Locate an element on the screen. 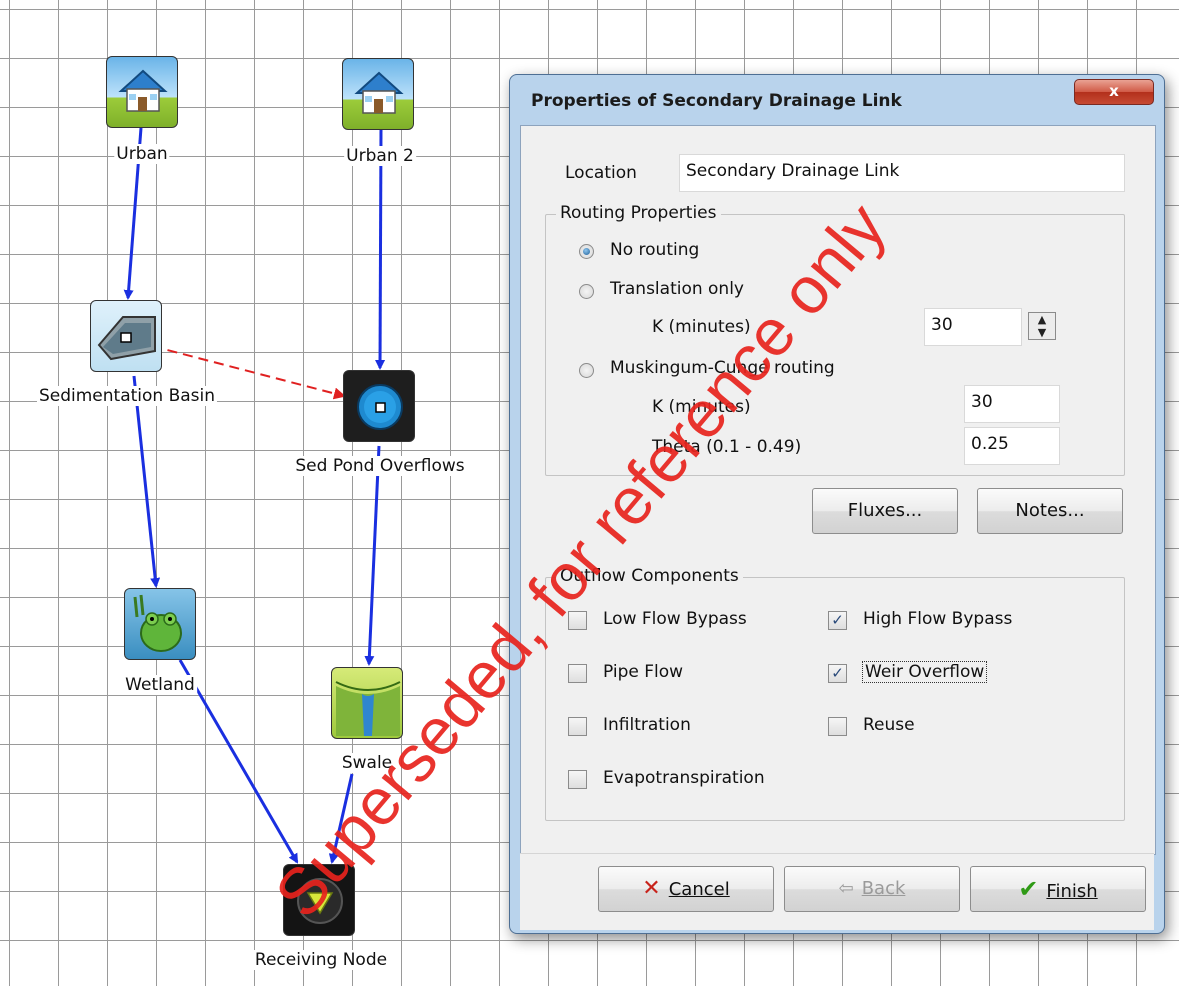  cancel-button-label: Cancel is located at coordinates (699, 889).